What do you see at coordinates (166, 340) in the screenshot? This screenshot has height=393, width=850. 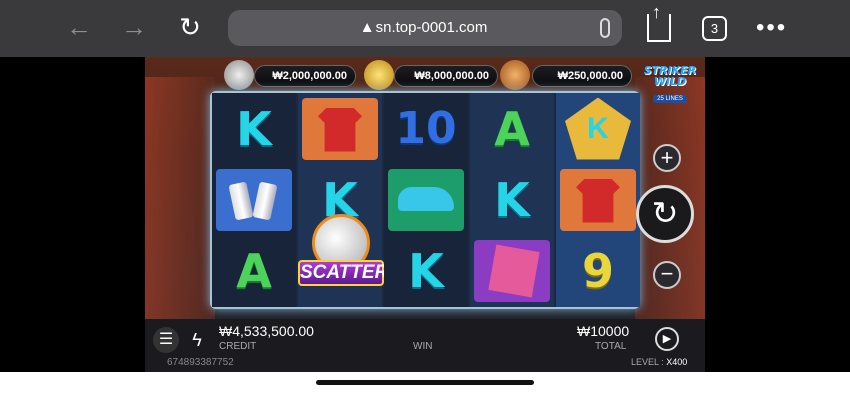 I see `menu-icon: ☰` at bounding box center [166, 340].